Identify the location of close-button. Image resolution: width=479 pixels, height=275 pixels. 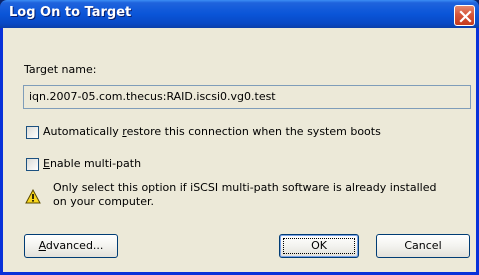
(464, 15).